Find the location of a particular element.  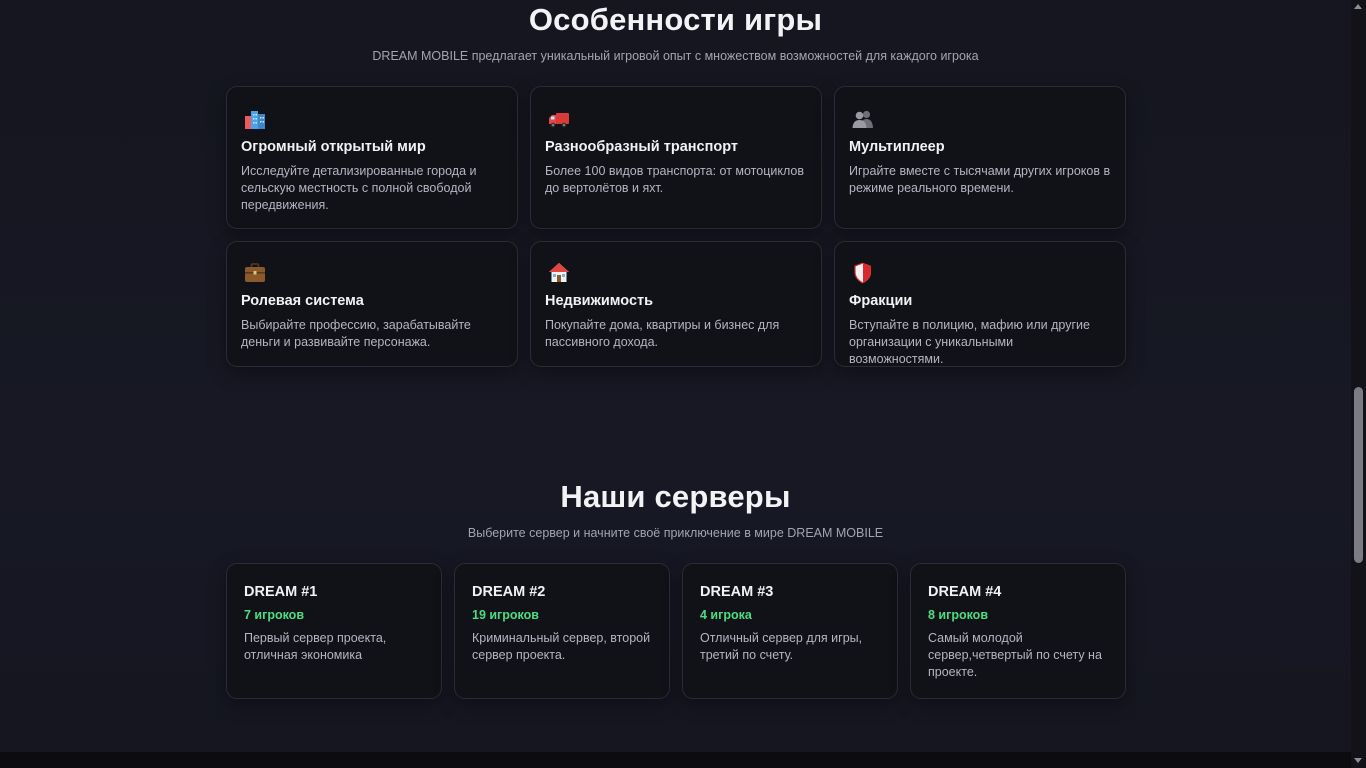

server-players: 8 игроков is located at coordinates (958, 615).